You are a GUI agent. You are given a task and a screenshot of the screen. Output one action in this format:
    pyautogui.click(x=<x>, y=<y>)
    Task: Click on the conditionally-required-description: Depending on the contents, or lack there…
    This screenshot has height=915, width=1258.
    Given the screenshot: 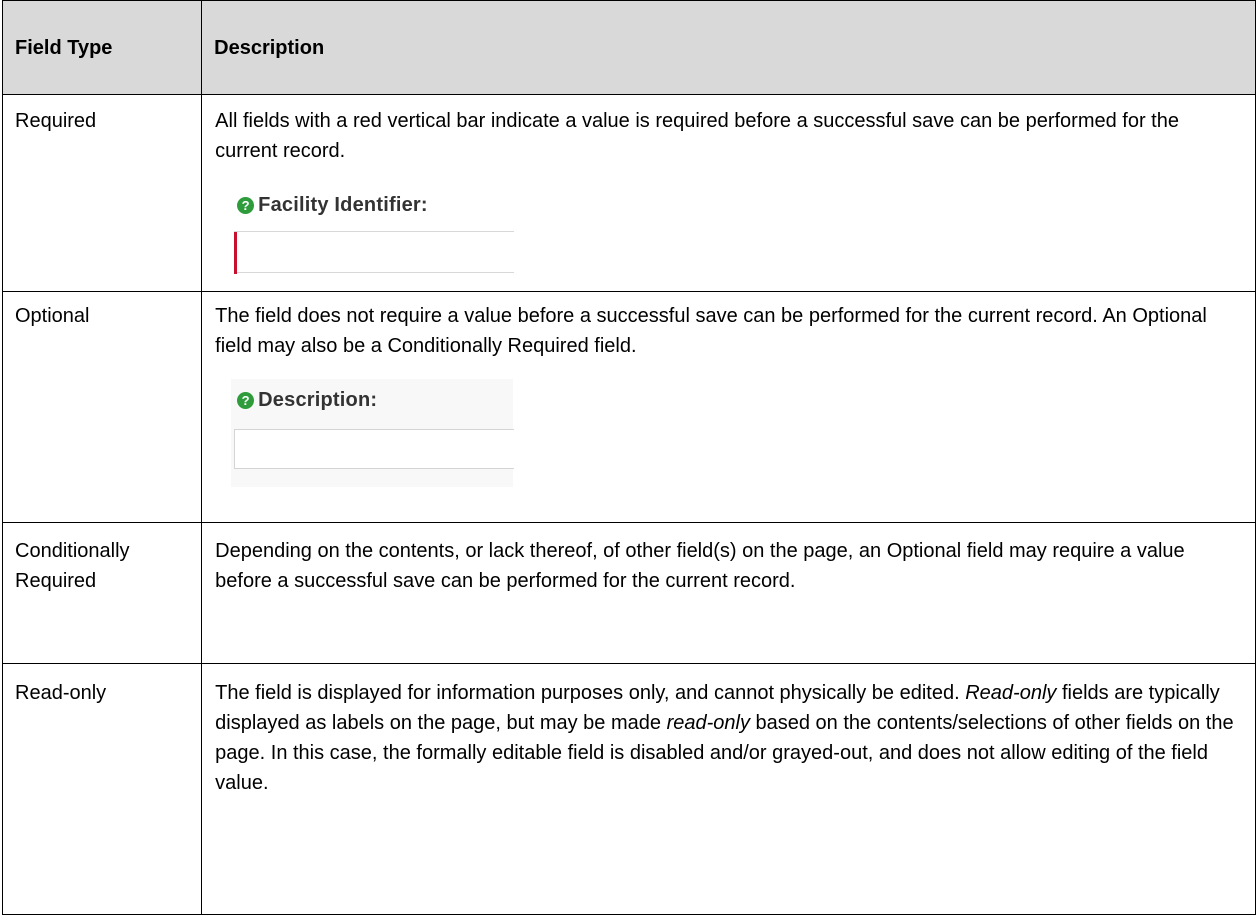 What is the action you would take?
    pyautogui.click(x=700, y=566)
    